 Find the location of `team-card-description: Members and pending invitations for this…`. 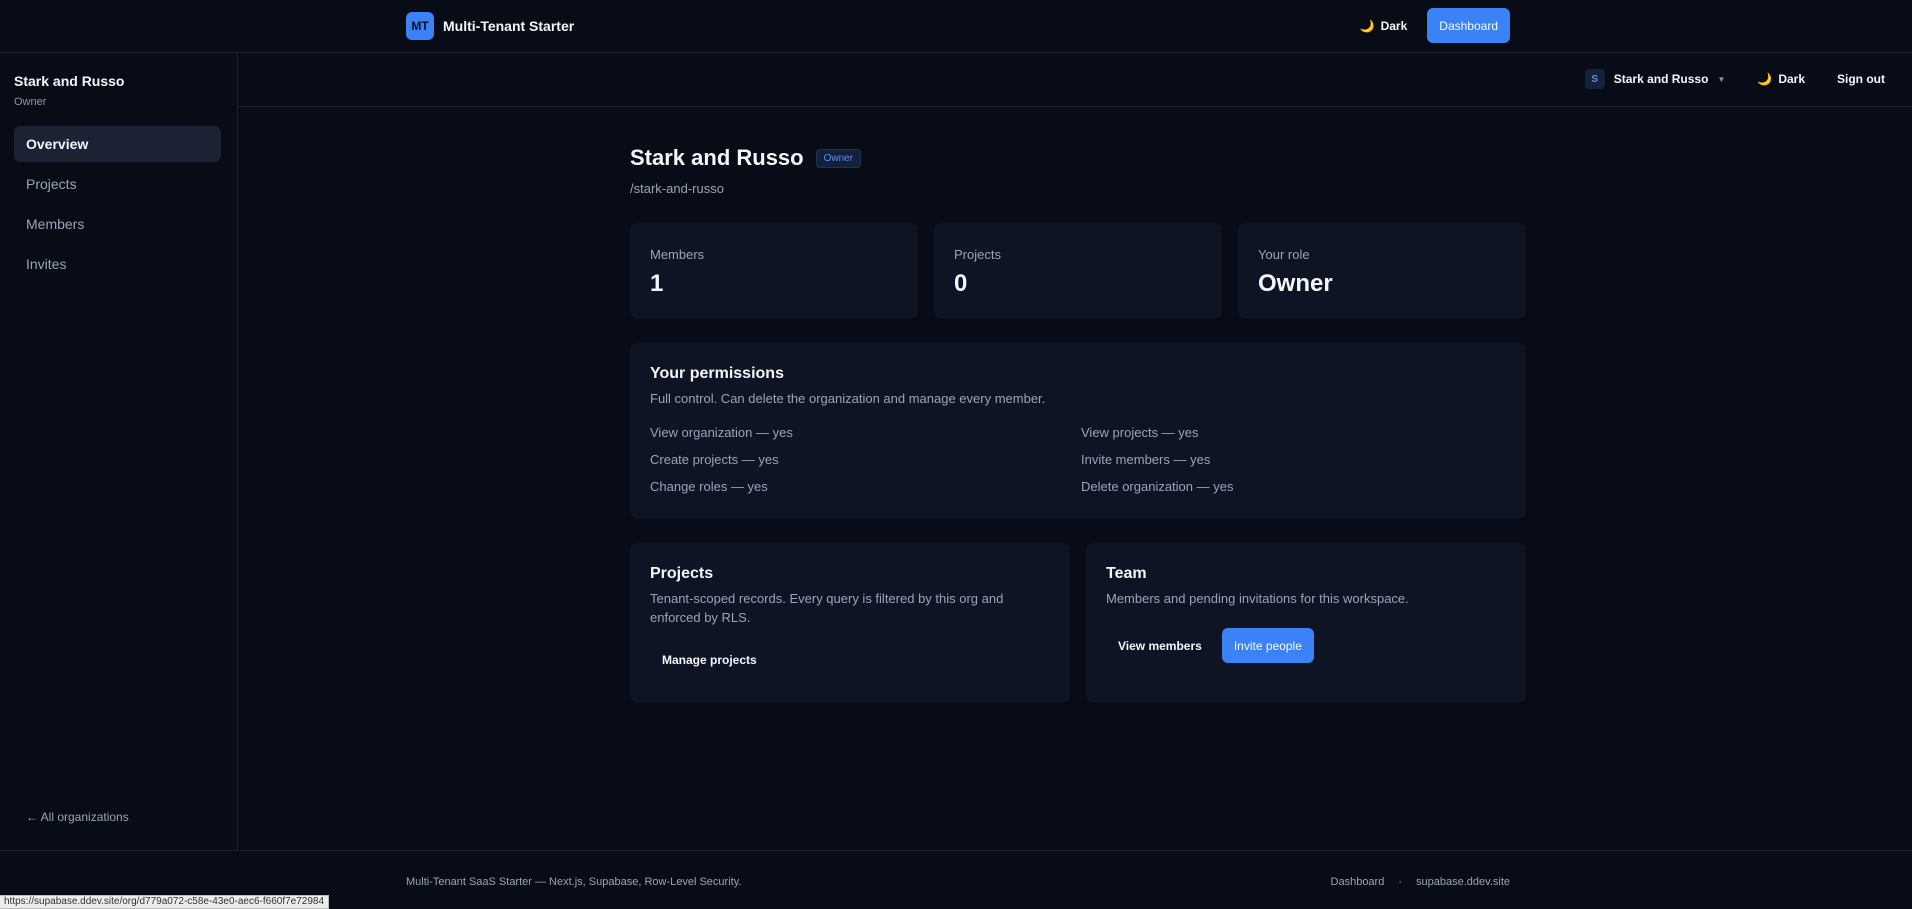

team-card-description: Members and pending invitations for this… is located at coordinates (1257, 598).